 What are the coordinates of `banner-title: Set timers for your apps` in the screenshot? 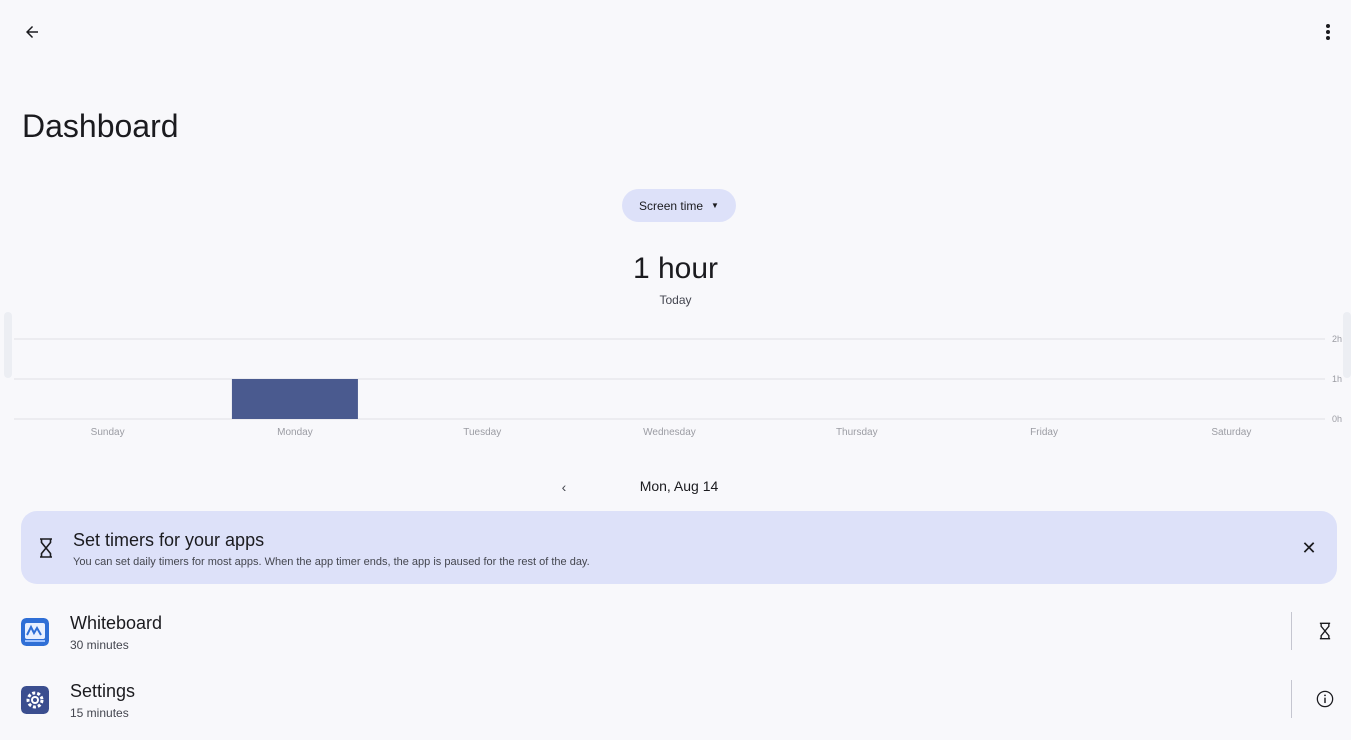 It's located at (169, 540).